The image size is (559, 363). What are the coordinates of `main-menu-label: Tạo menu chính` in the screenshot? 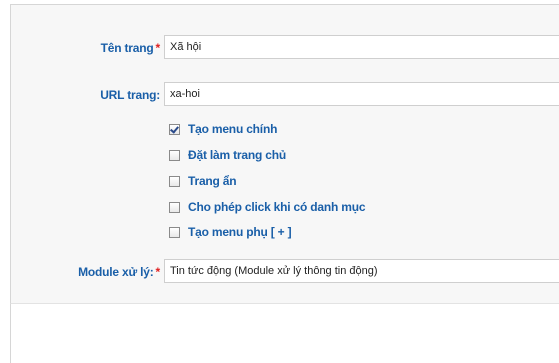 It's located at (232, 129).